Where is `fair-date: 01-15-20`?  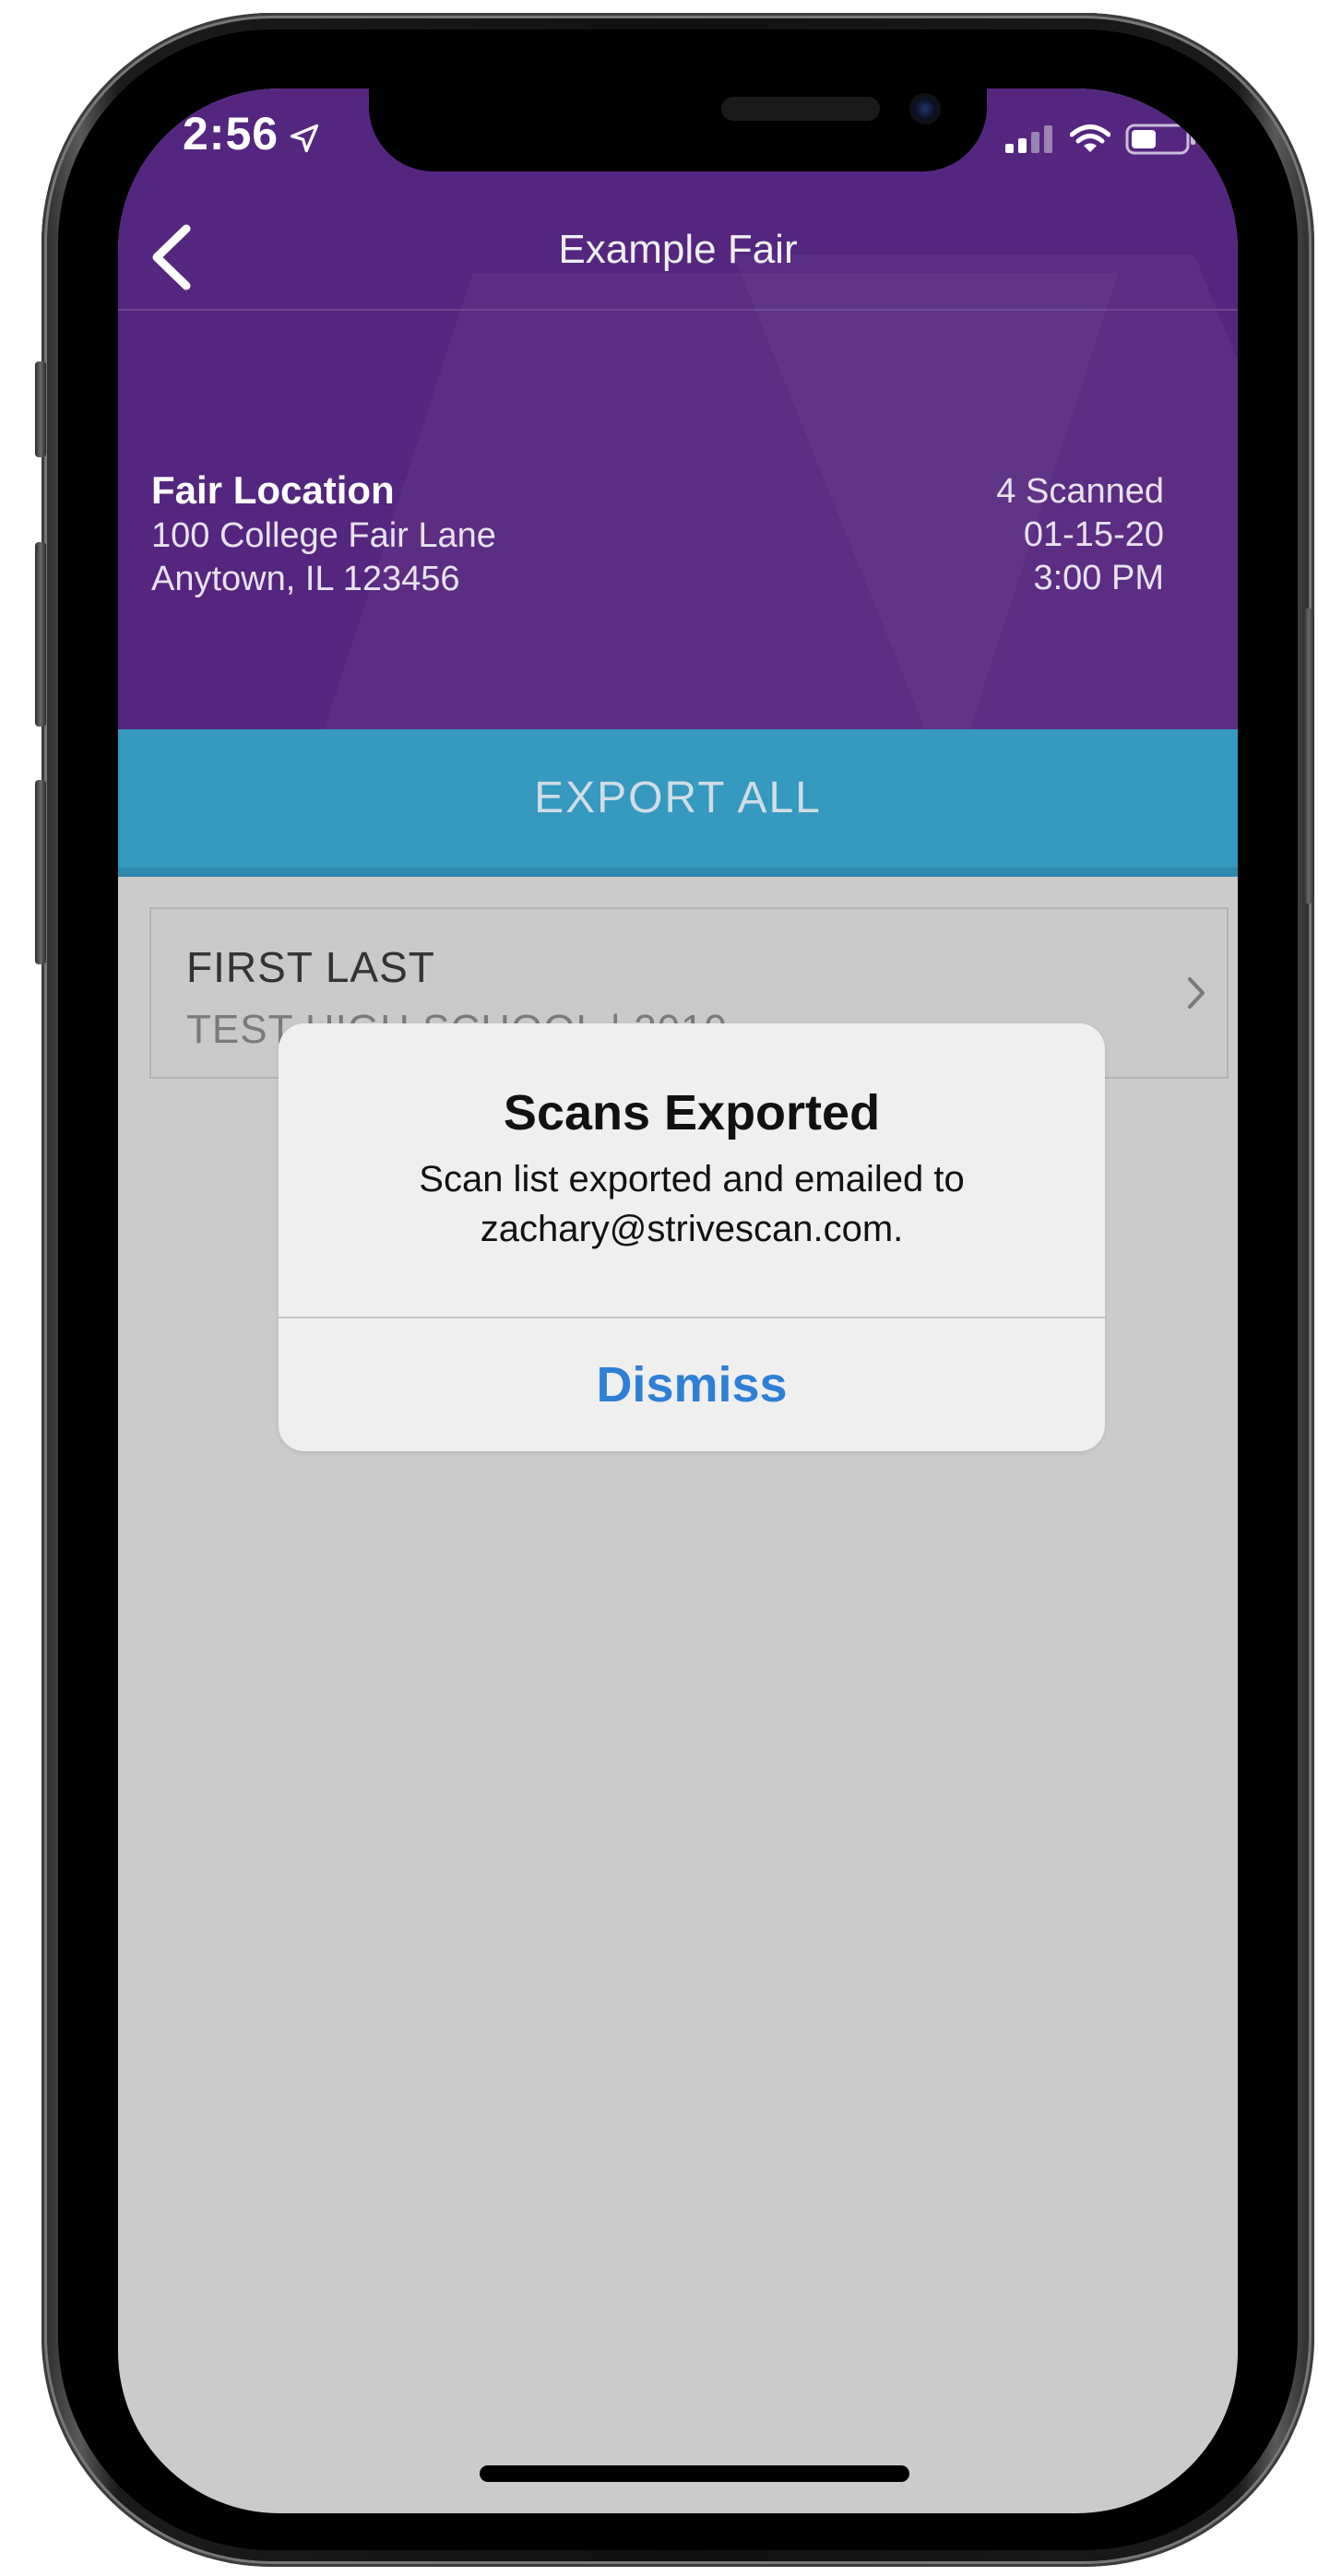
fair-date: 01-15-20 is located at coordinates (1093, 534).